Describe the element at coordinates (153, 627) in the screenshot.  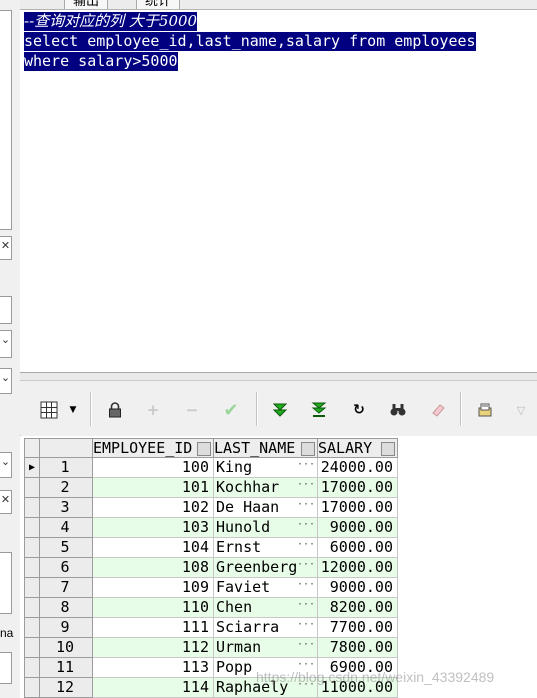
I see `cell-employee-id: 111` at that location.